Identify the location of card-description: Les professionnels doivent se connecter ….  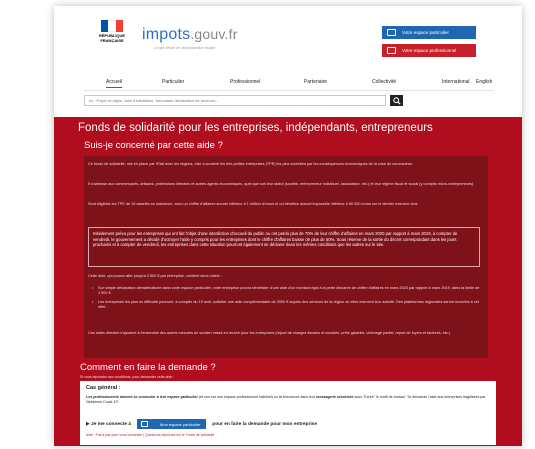
(286, 399).